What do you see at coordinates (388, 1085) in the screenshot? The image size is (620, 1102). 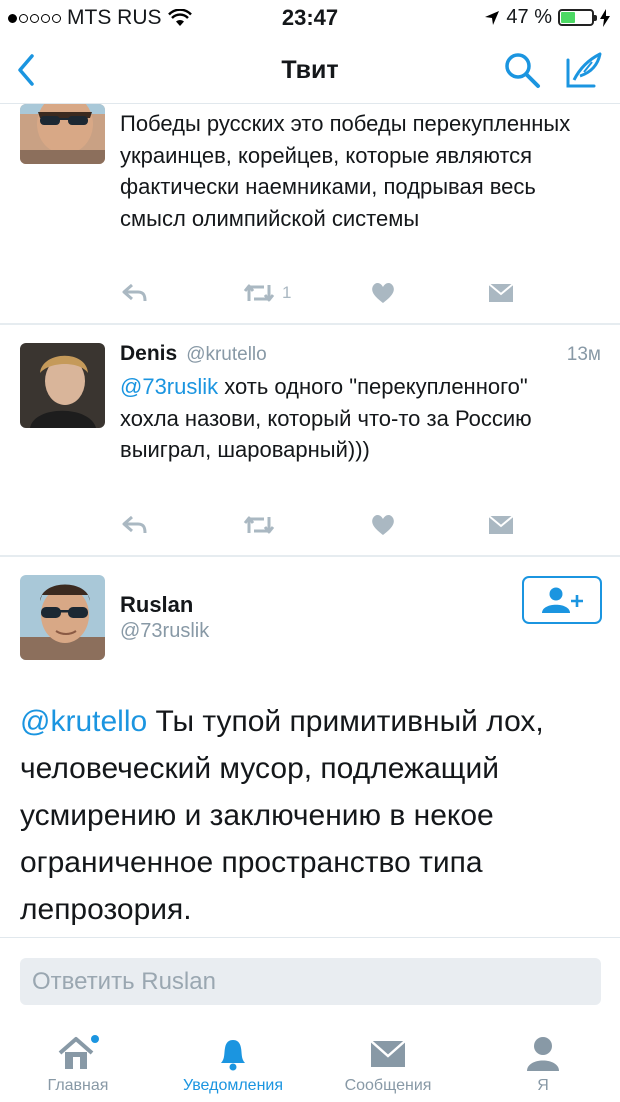 I see `tab-label: Сообщения` at bounding box center [388, 1085].